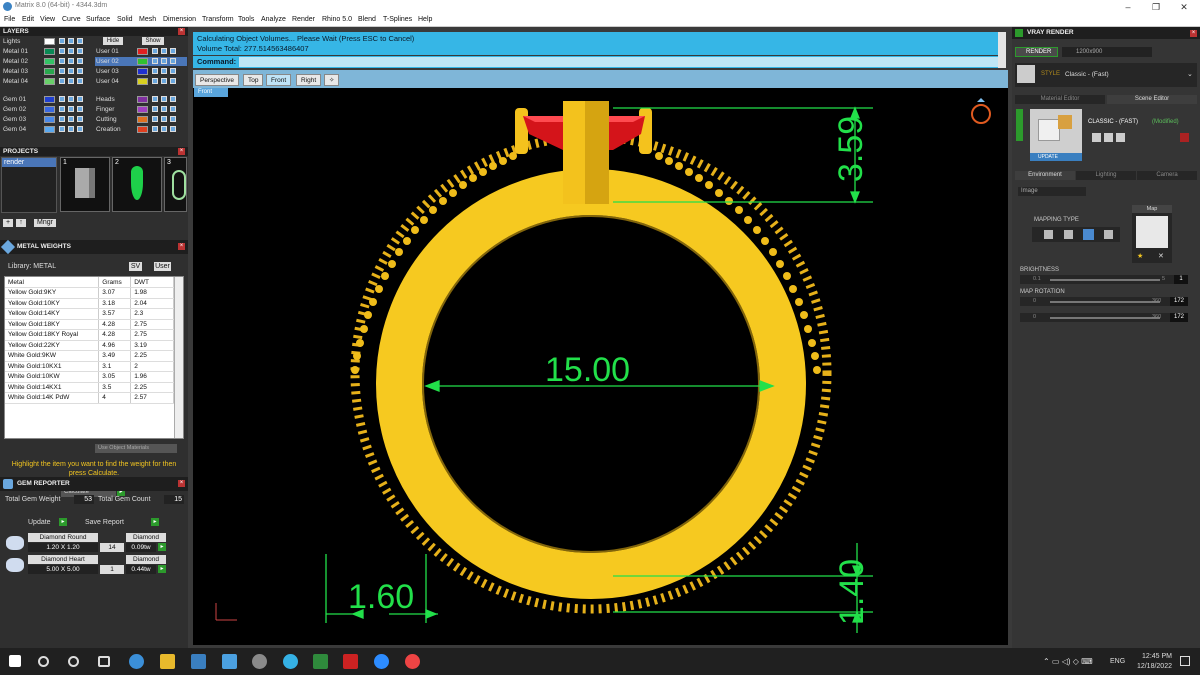  I want to click on brightness-value: 1, so click(1181, 279).